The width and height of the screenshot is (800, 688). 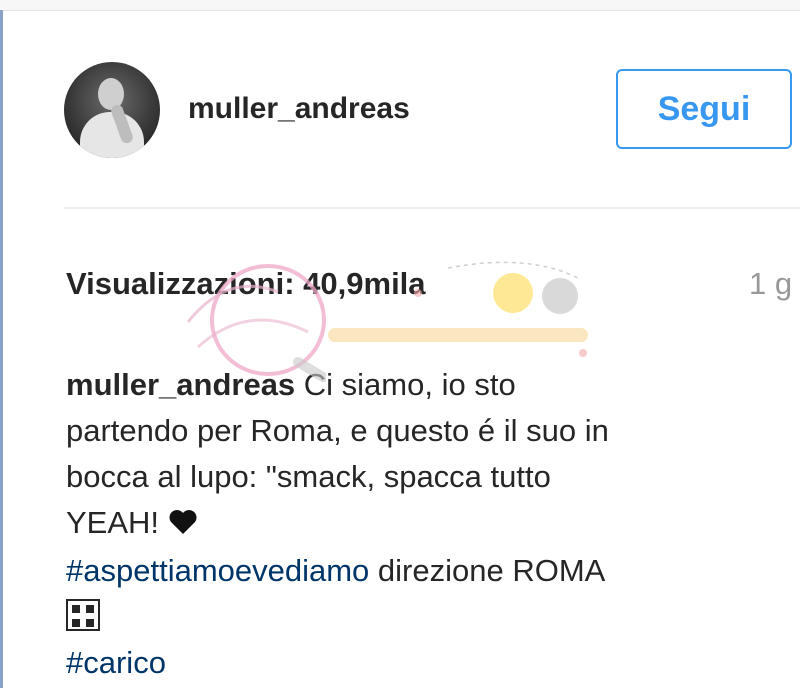 I want to click on caption-username: muller_andreas, so click(x=180, y=384).